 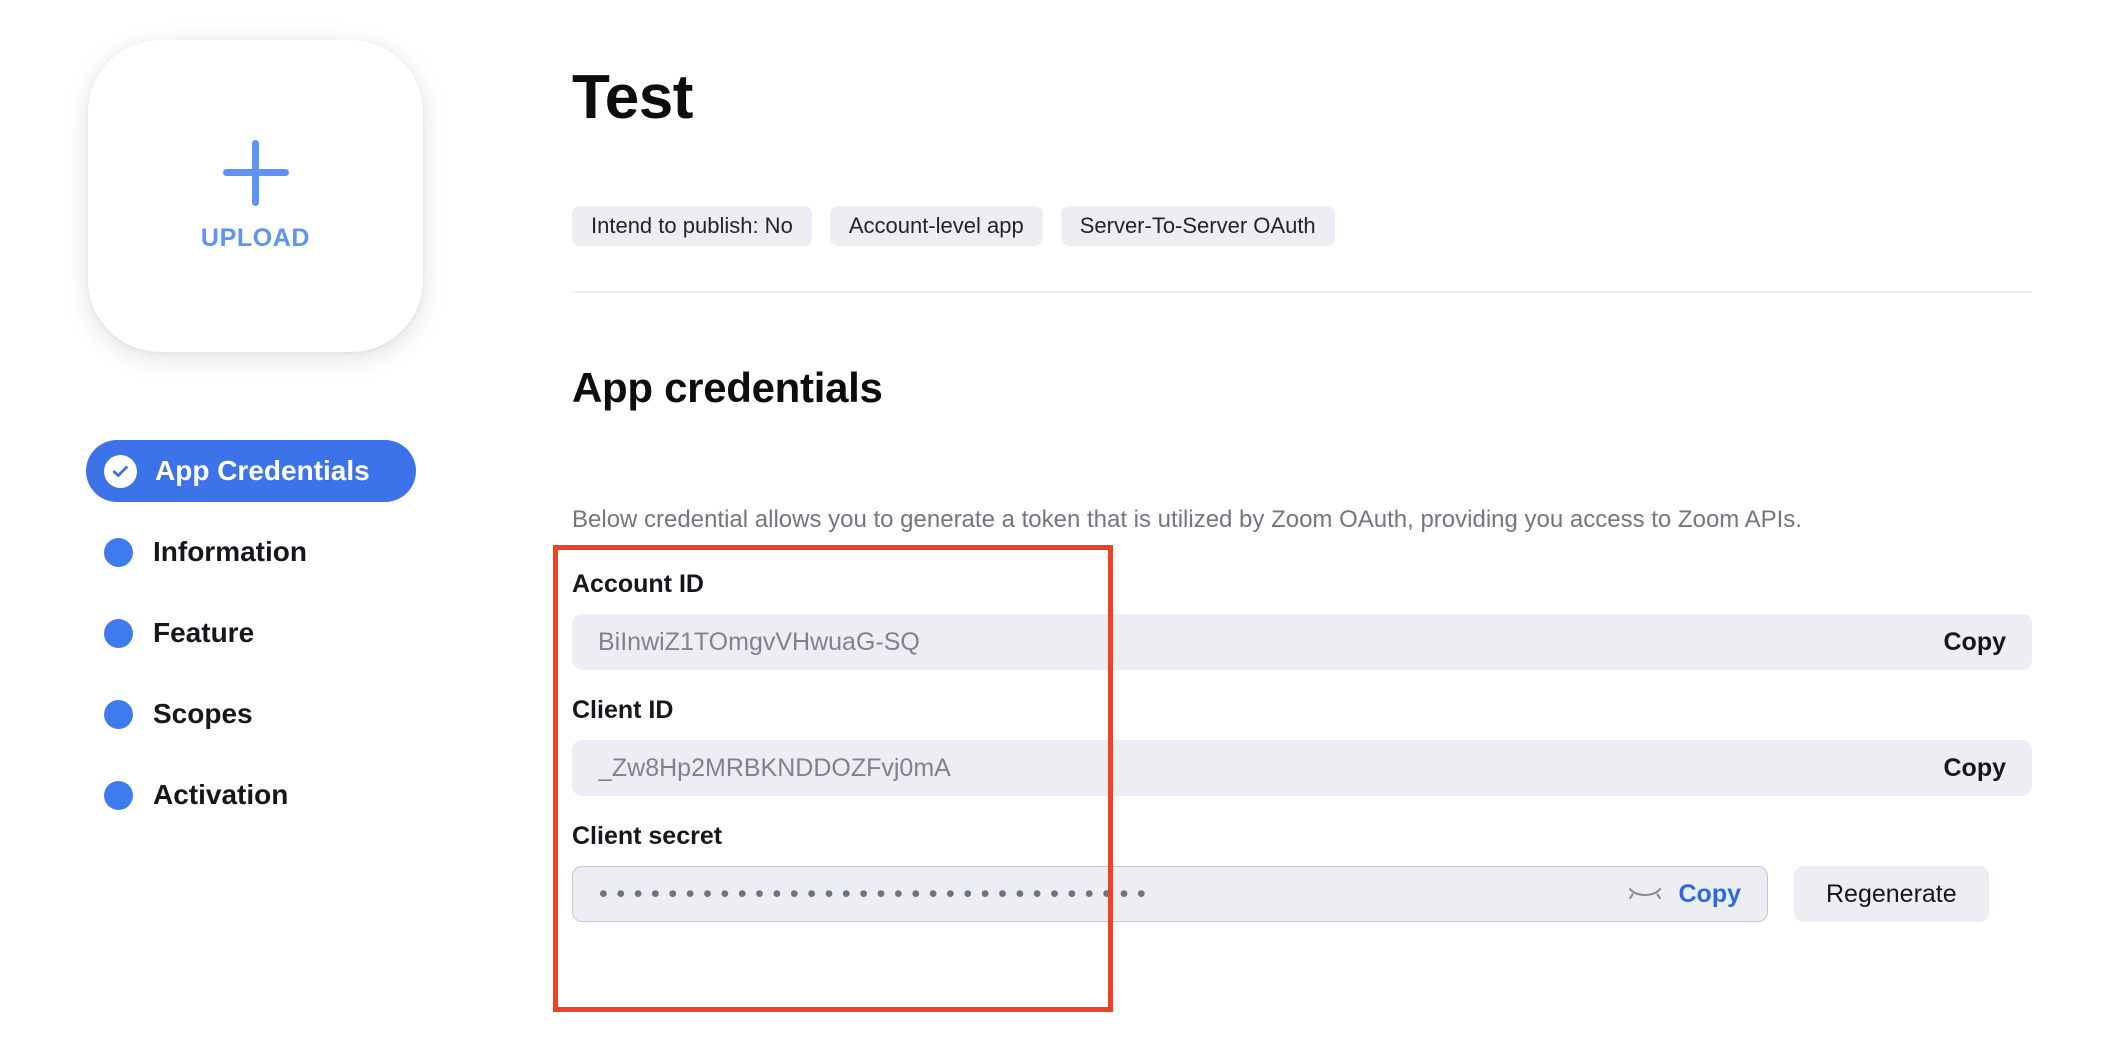 I want to click on field-client-id: Client ID _Zw8Hp2MRBKNDDOZFvj0mA Copy, so click(x=1302, y=746).